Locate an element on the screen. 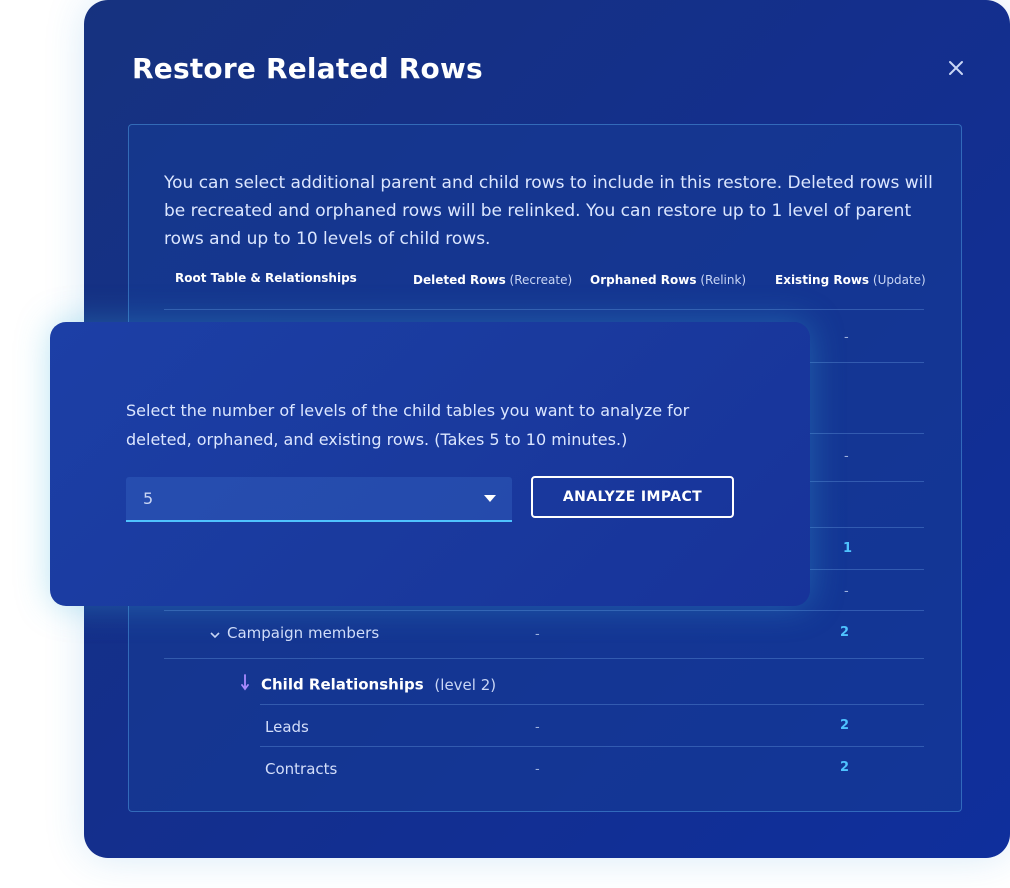 Image resolution: width=1010 pixels, height=888 pixels. header-deleted: Deleted Rows (Recreate) is located at coordinates (493, 280).